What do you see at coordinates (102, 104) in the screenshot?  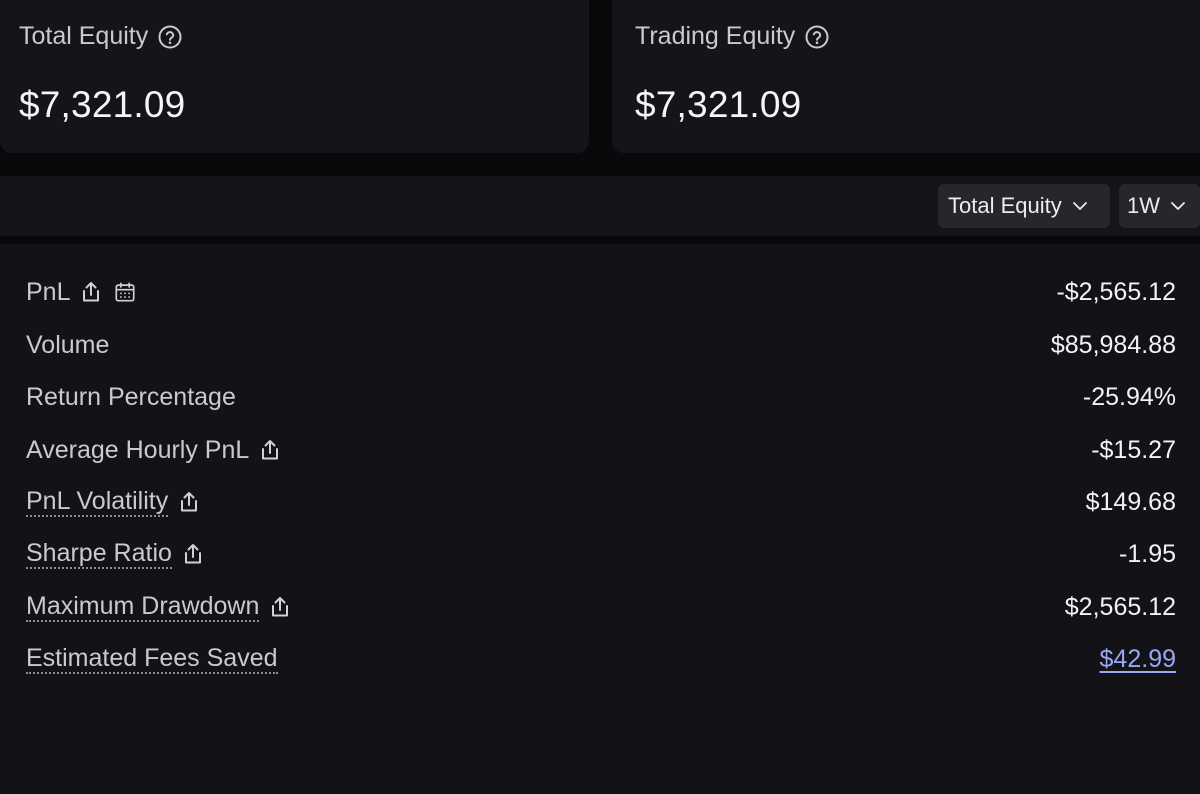 I see `total-equity-value: $7,321.09` at bounding box center [102, 104].